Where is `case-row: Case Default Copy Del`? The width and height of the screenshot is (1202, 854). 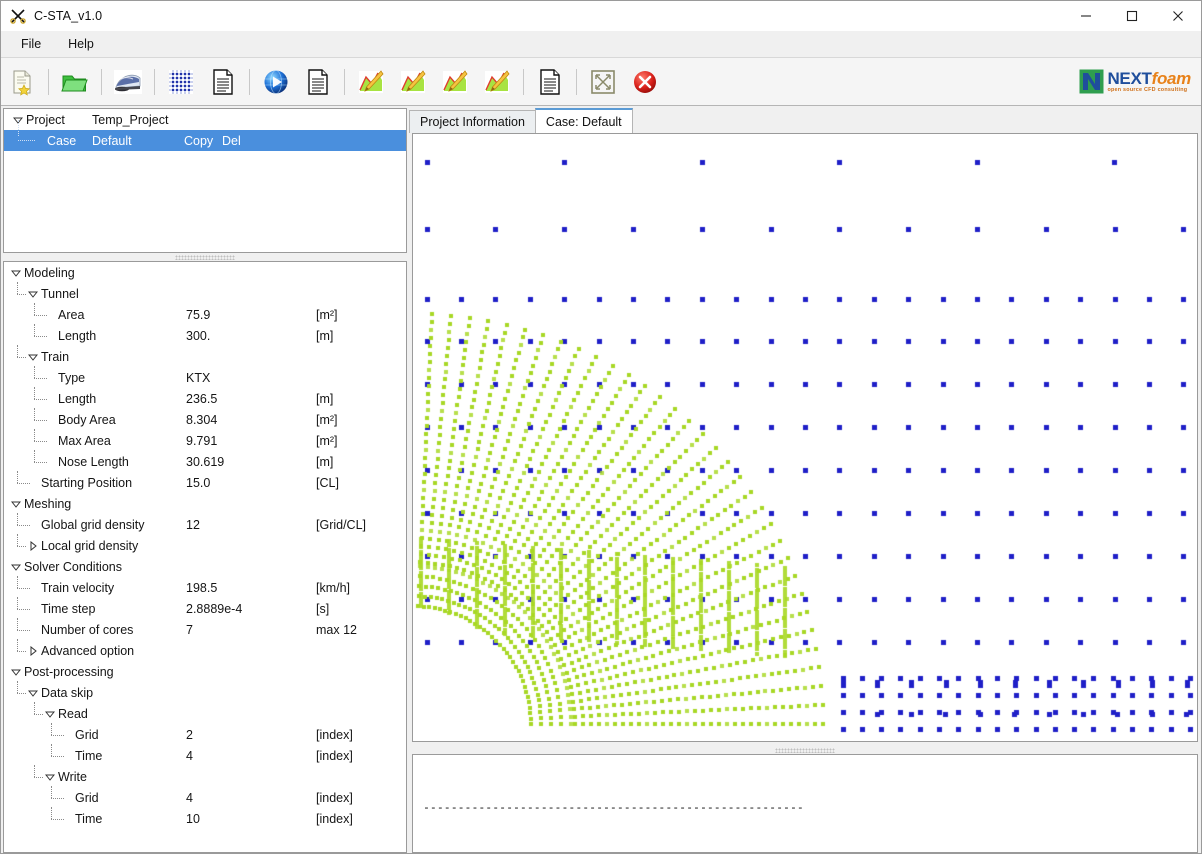
case-row: Case Default Copy Del is located at coordinates (205, 135).